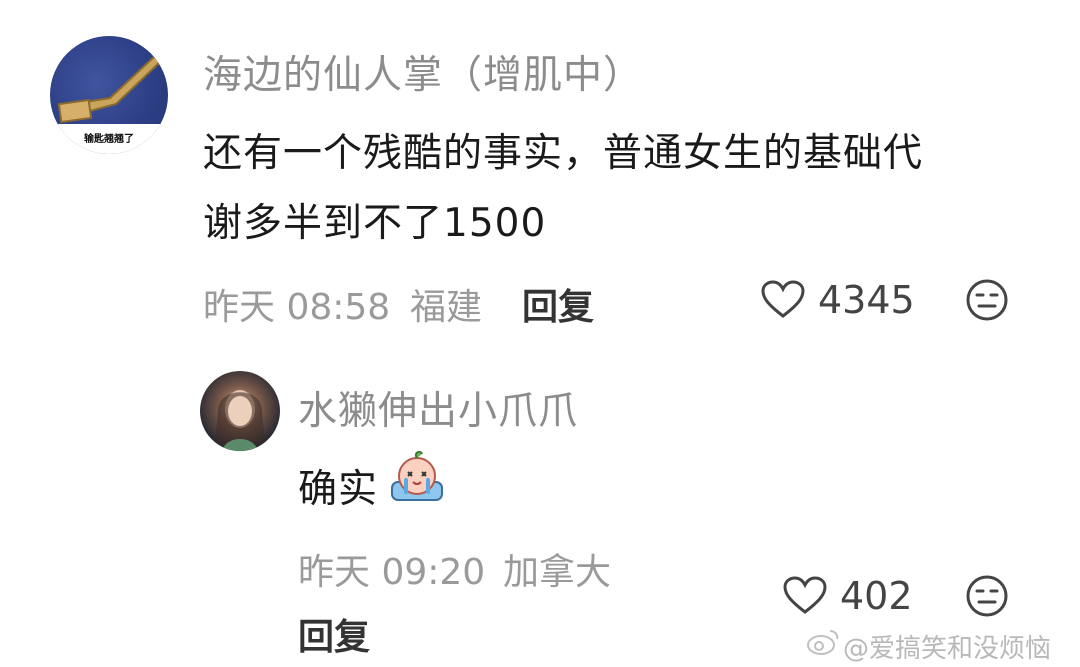 This screenshot has height=667, width=1080. What do you see at coordinates (240, 420) in the screenshot?
I see `portrait-image-icon` at bounding box center [240, 420].